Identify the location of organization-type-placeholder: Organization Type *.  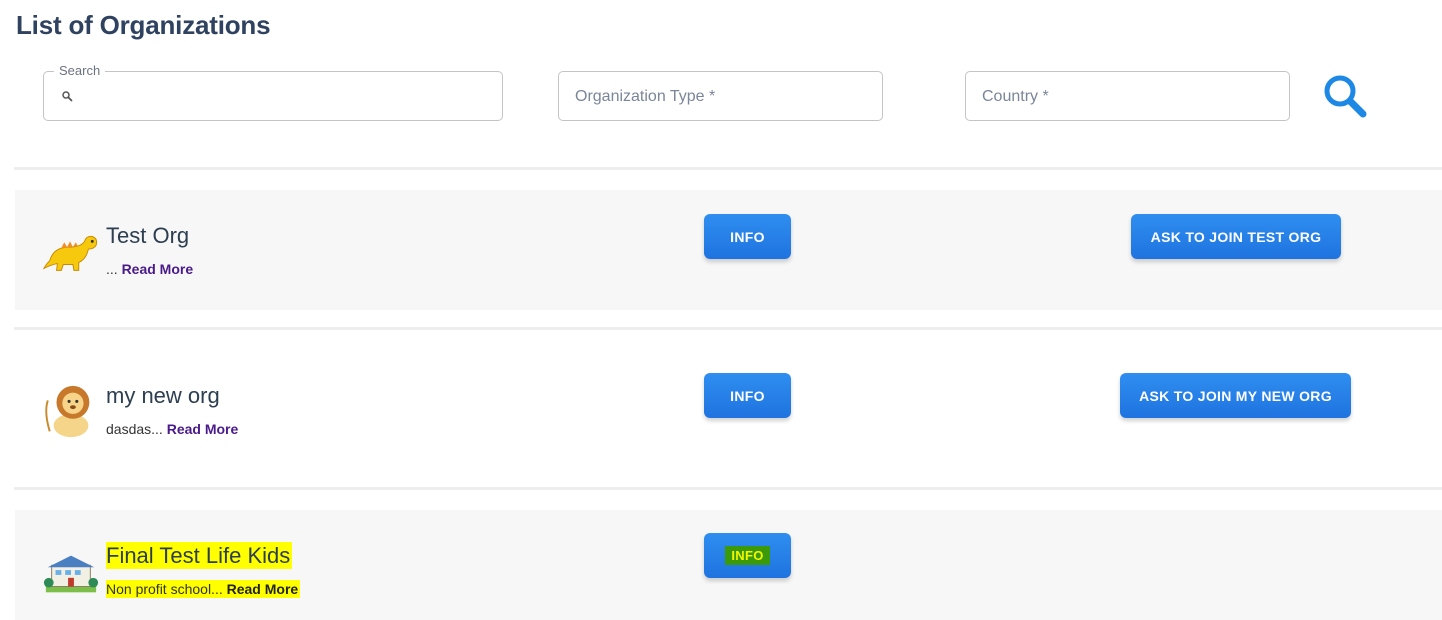
(645, 96).